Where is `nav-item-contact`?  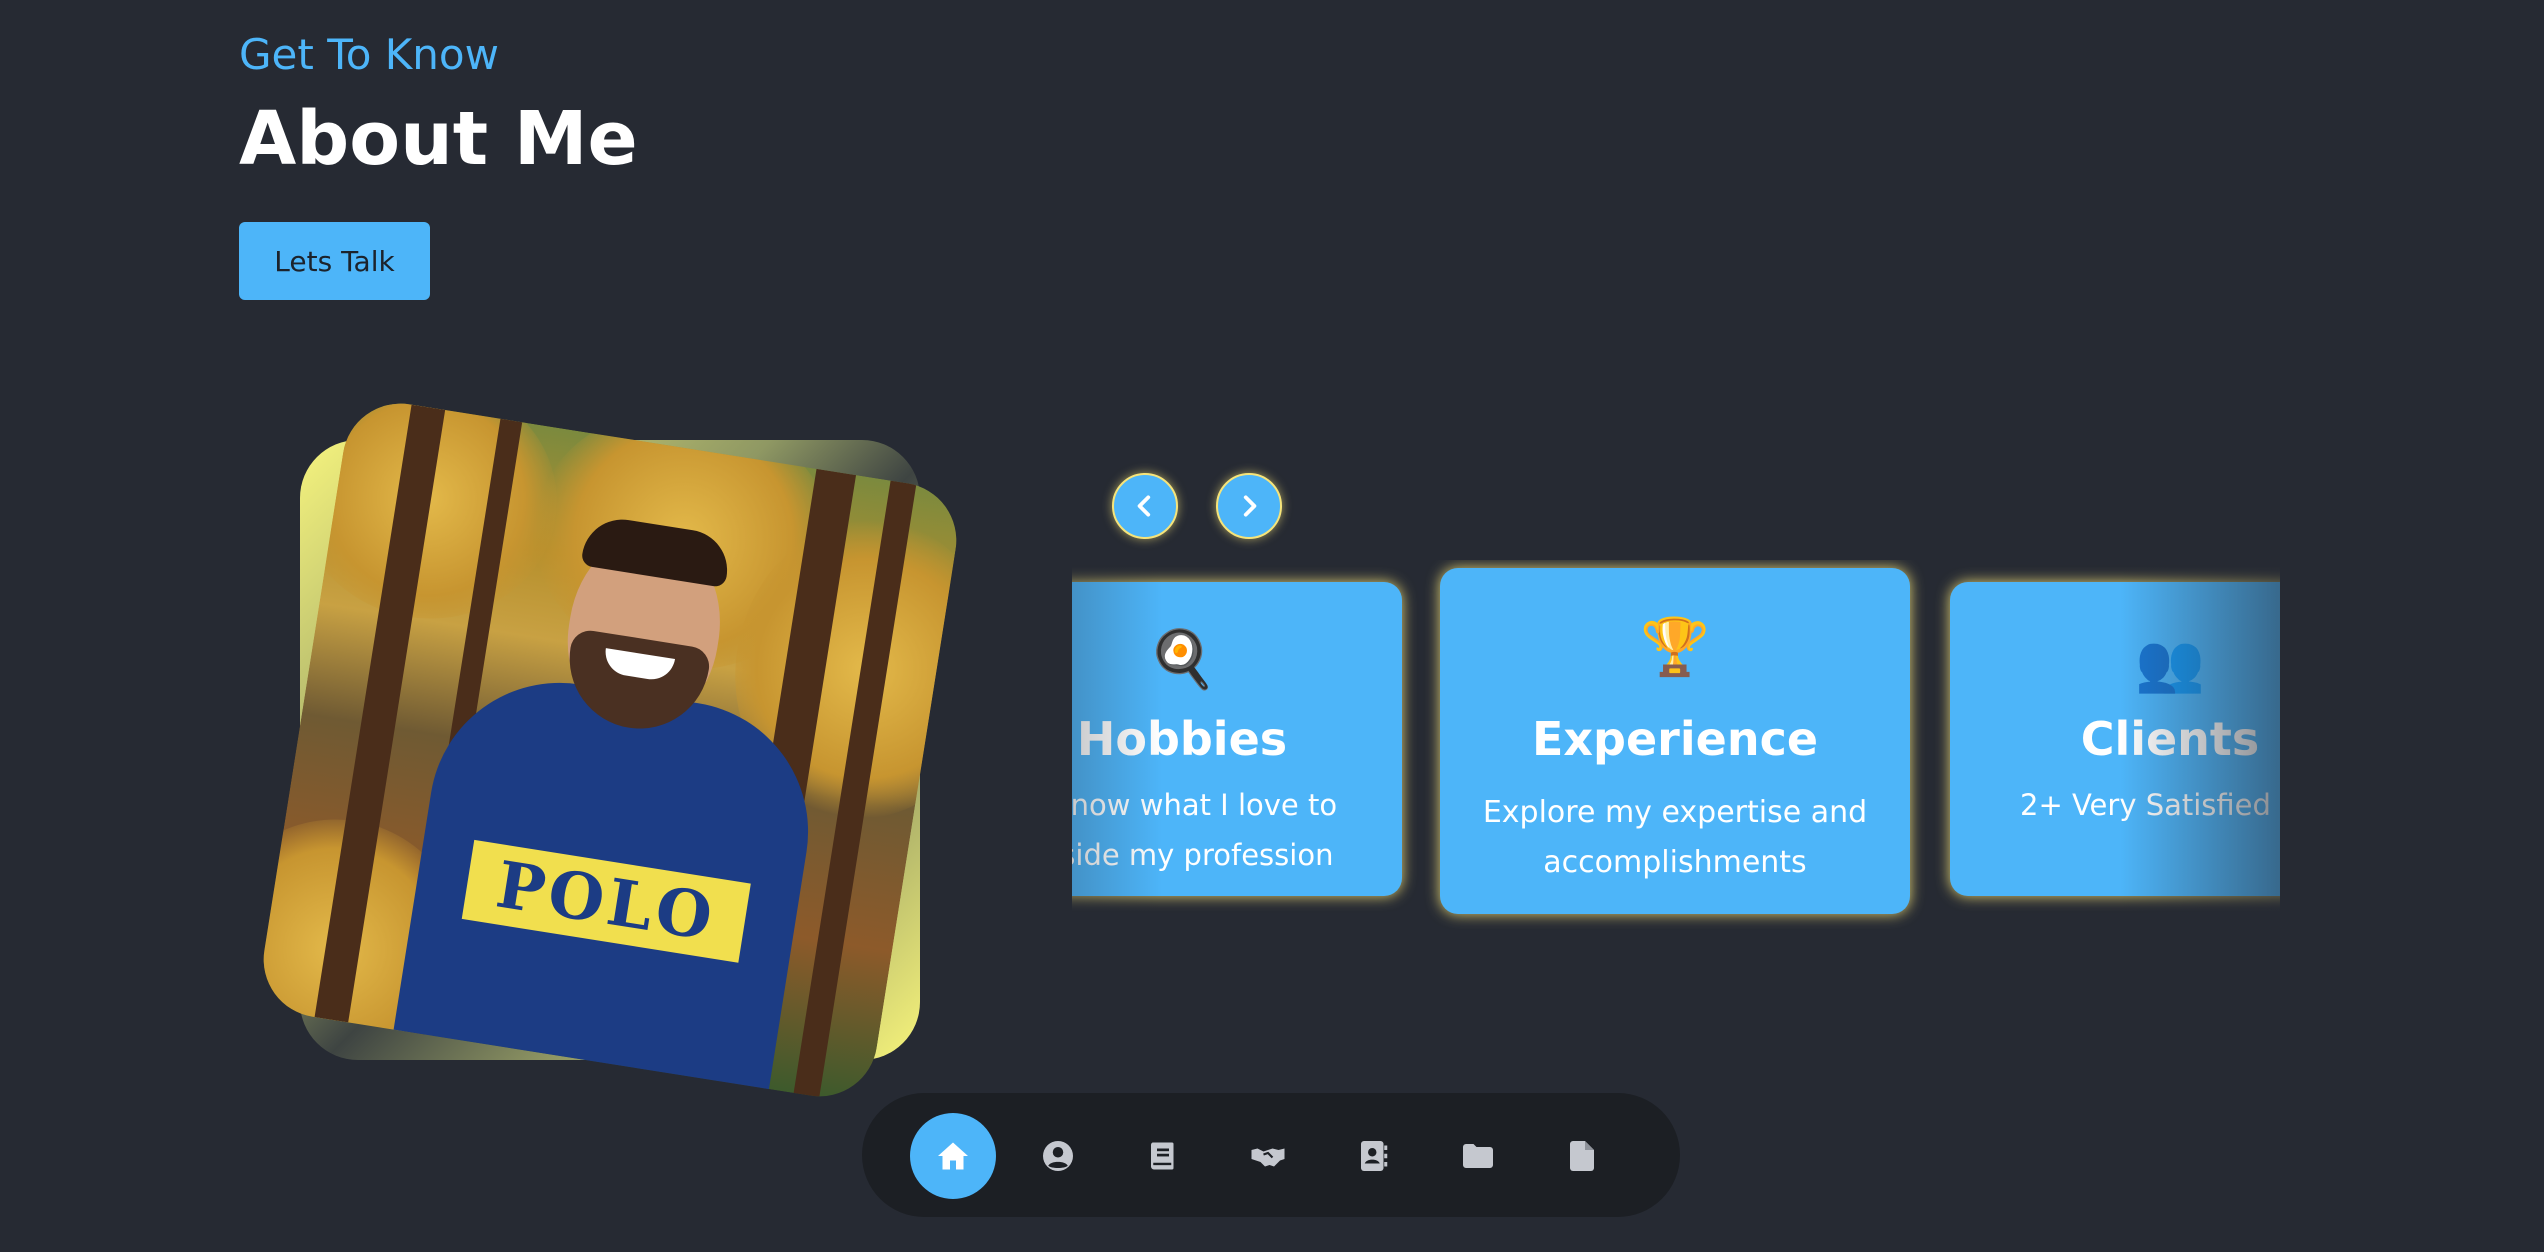
nav-item-contact is located at coordinates (1373, 1156).